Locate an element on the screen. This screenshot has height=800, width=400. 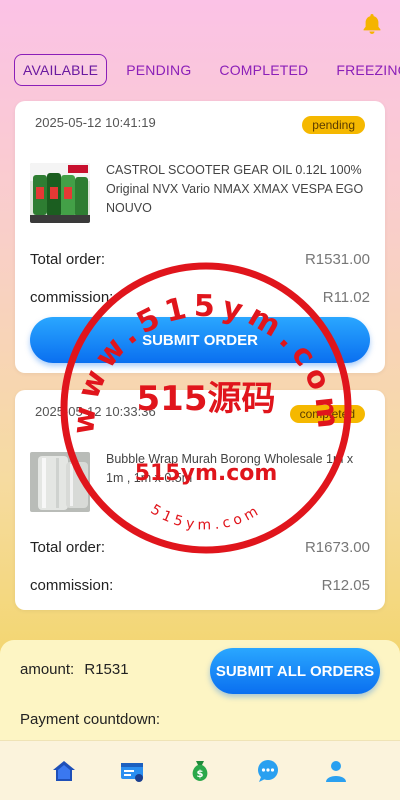
tab-pending: PENDING is located at coordinates (158, 70).